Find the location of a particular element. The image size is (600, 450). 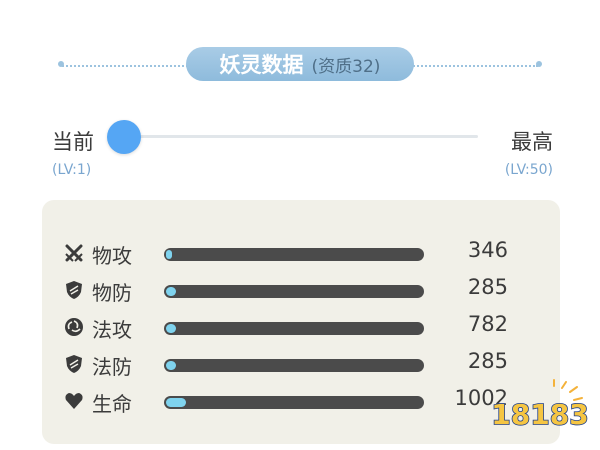

stat-label: 生命 is located at coordinates (112, 404).